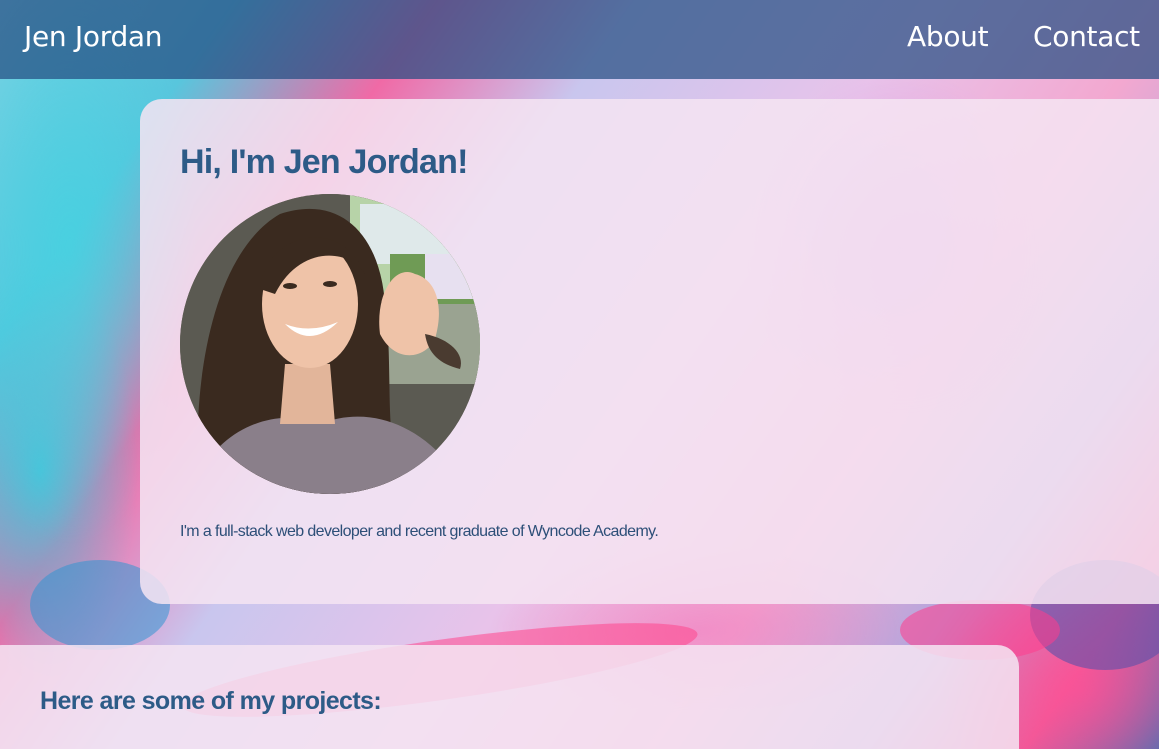 Image resolution: width=1159 pixels, height=749 pixels. I want to click on profile-photo, so click(330, 344).